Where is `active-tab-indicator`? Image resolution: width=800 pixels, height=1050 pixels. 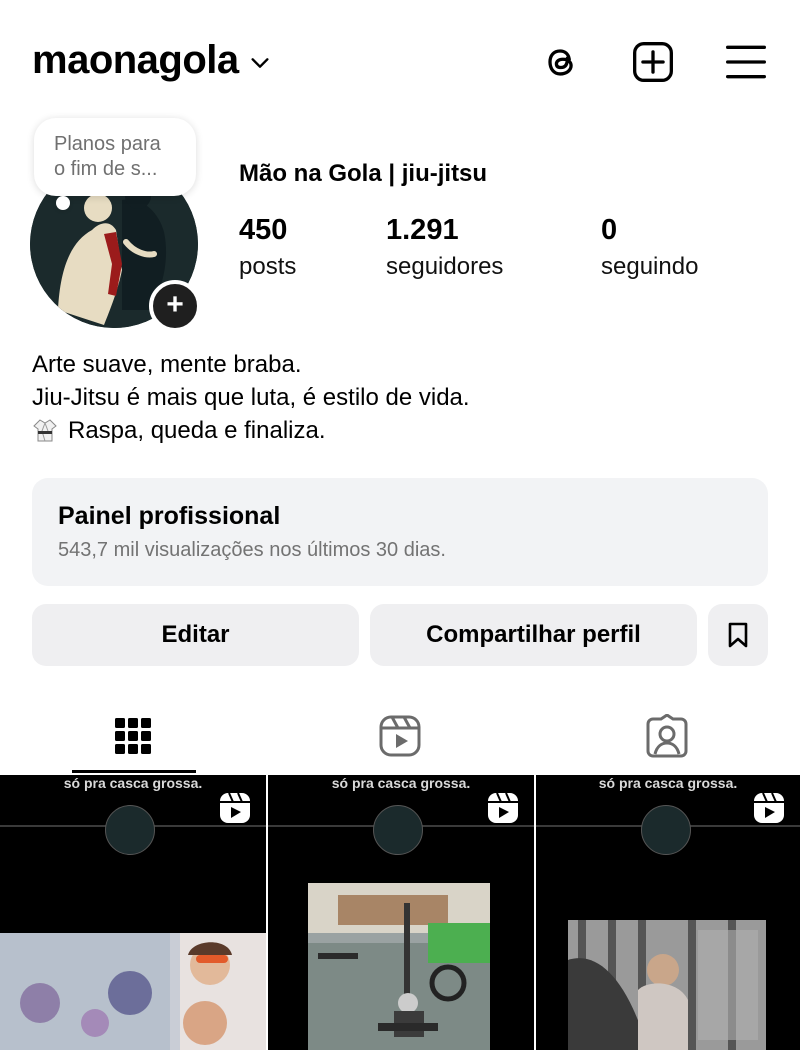 active-tab-indicator is located at coordinates (134, 771).